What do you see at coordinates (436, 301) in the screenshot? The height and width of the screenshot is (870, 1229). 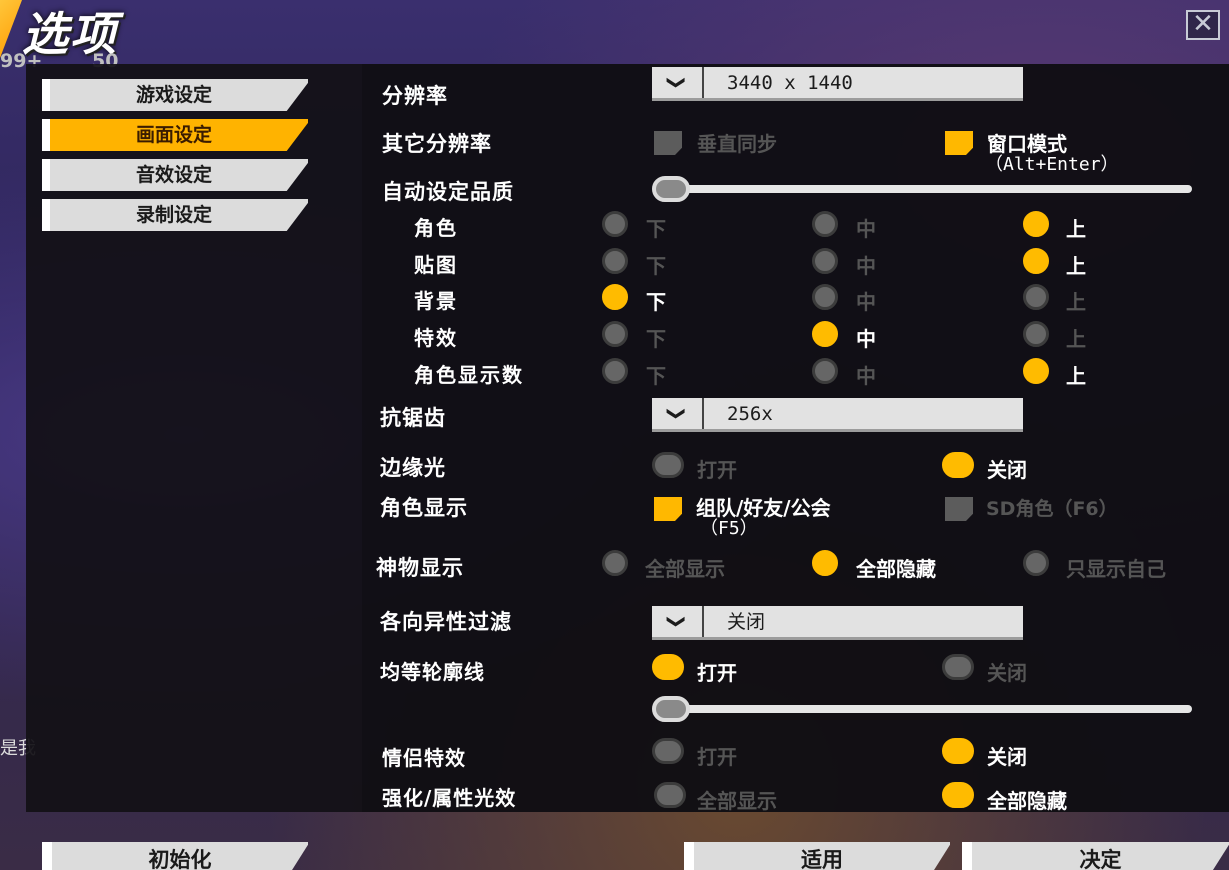 I see `quality-row-label: 背景` at bounding box center [436, 301].